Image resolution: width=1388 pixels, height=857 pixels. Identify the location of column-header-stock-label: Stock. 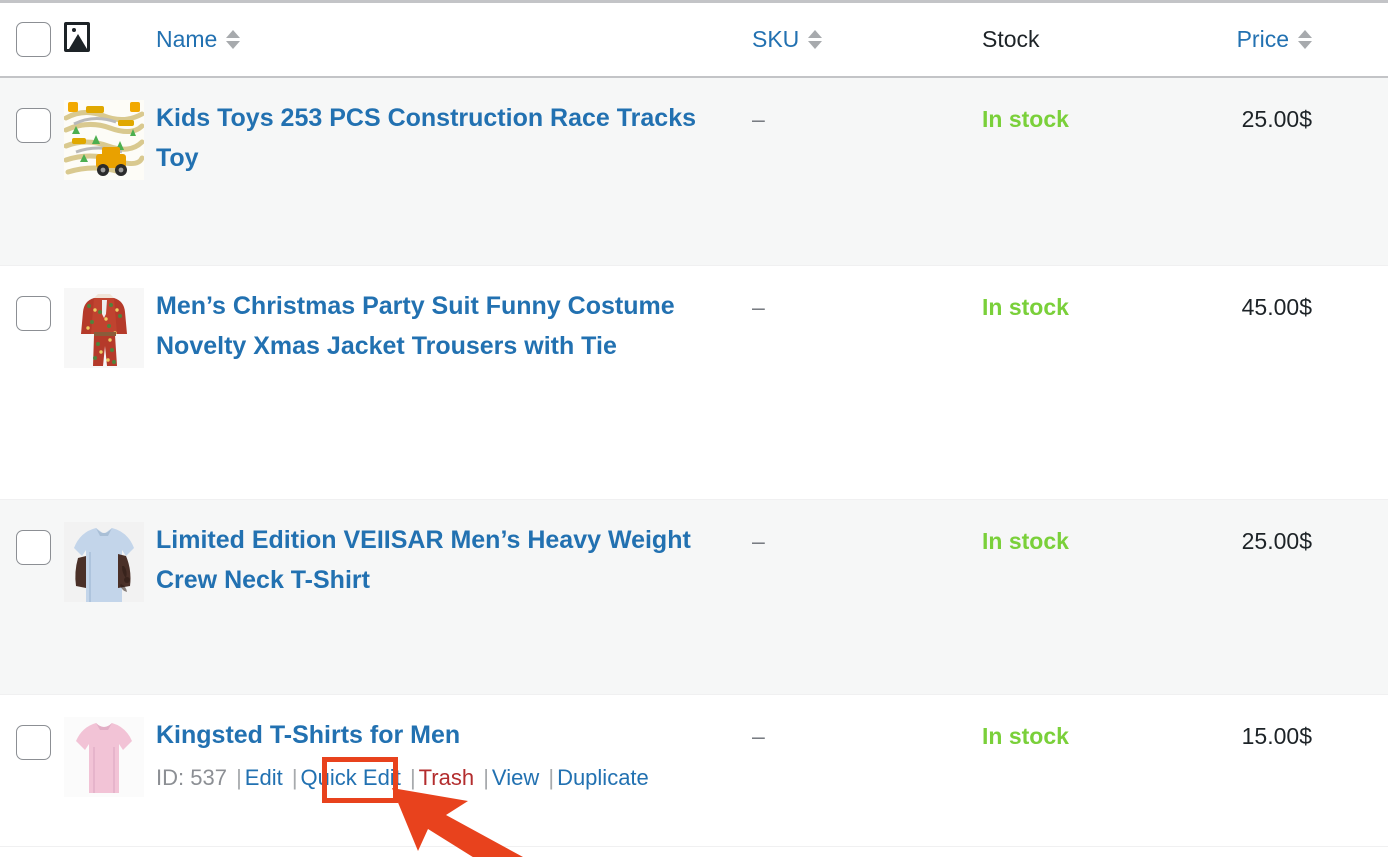
(1011, 39).